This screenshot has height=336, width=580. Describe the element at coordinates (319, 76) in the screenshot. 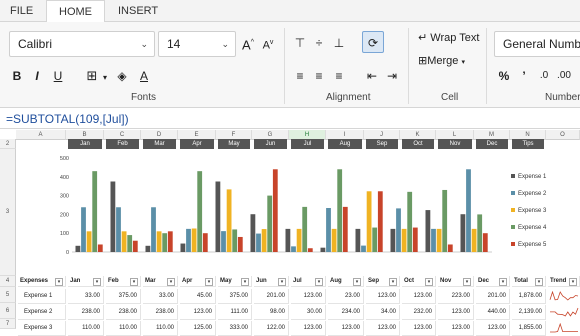

I see `align-center-icon: ≡` at that location.